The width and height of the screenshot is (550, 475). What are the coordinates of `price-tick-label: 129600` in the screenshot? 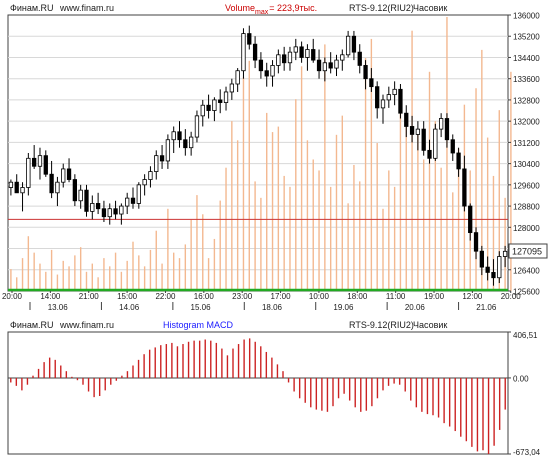 It's located at (526, 185).